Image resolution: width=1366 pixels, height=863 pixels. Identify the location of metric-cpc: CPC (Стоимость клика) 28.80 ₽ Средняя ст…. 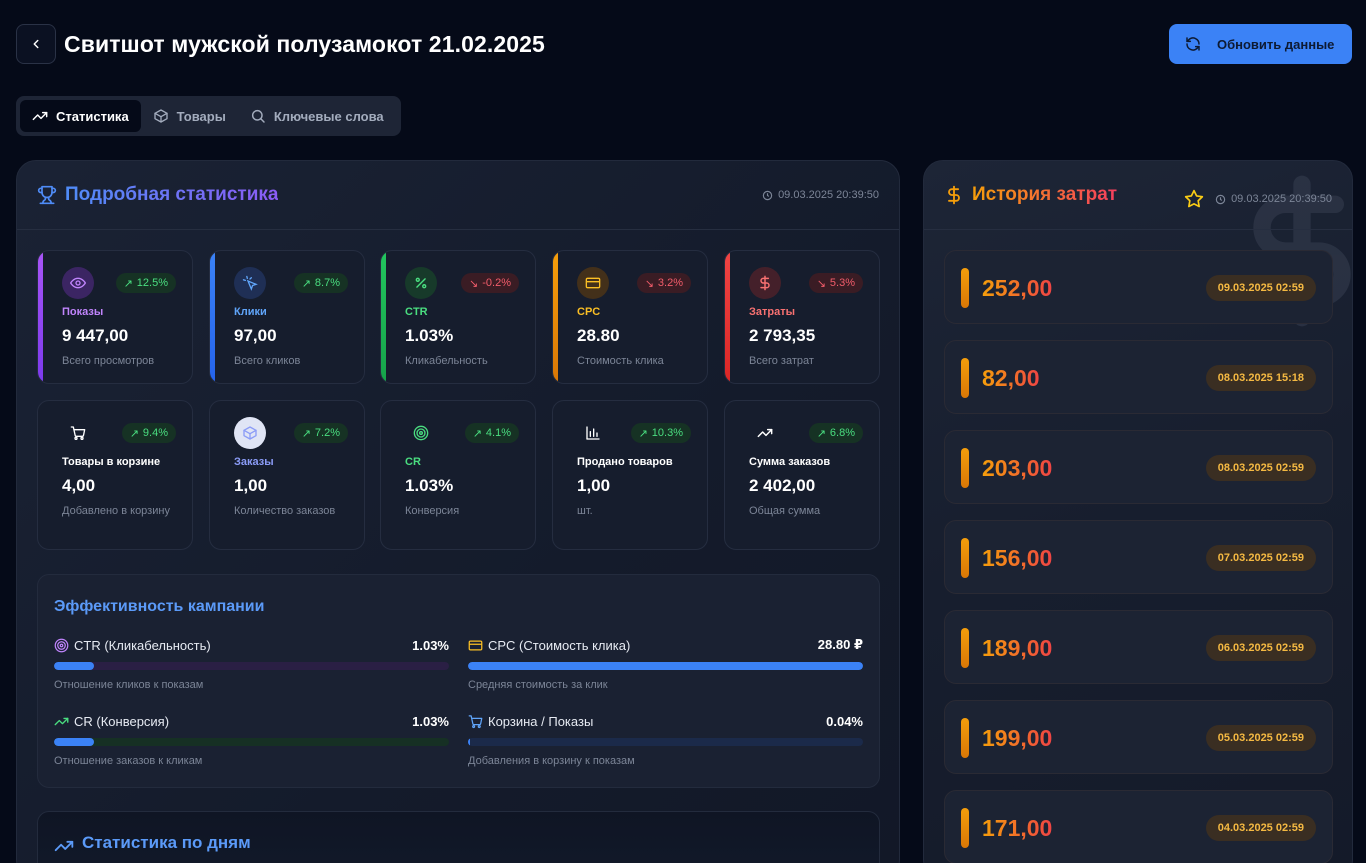
(665, 666).